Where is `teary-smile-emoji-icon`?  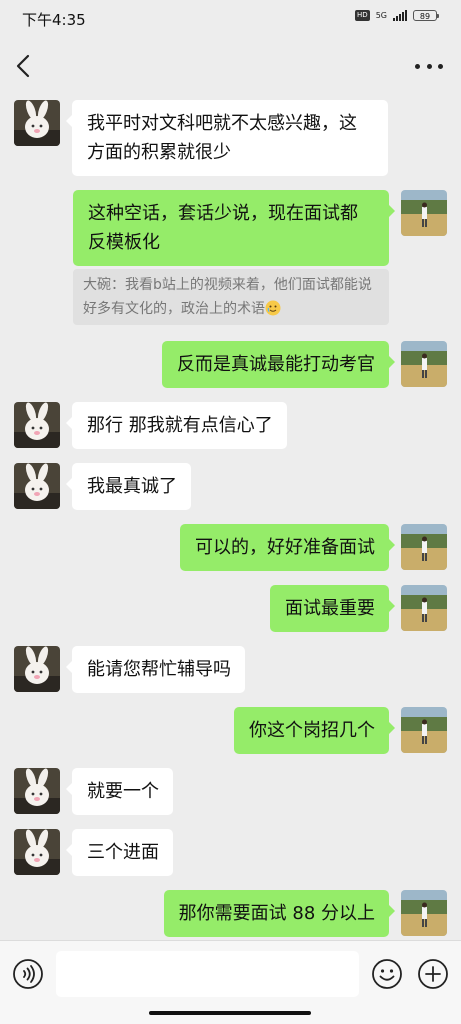 teary-smile-emoji-icon is located at coordinates (273, 308).